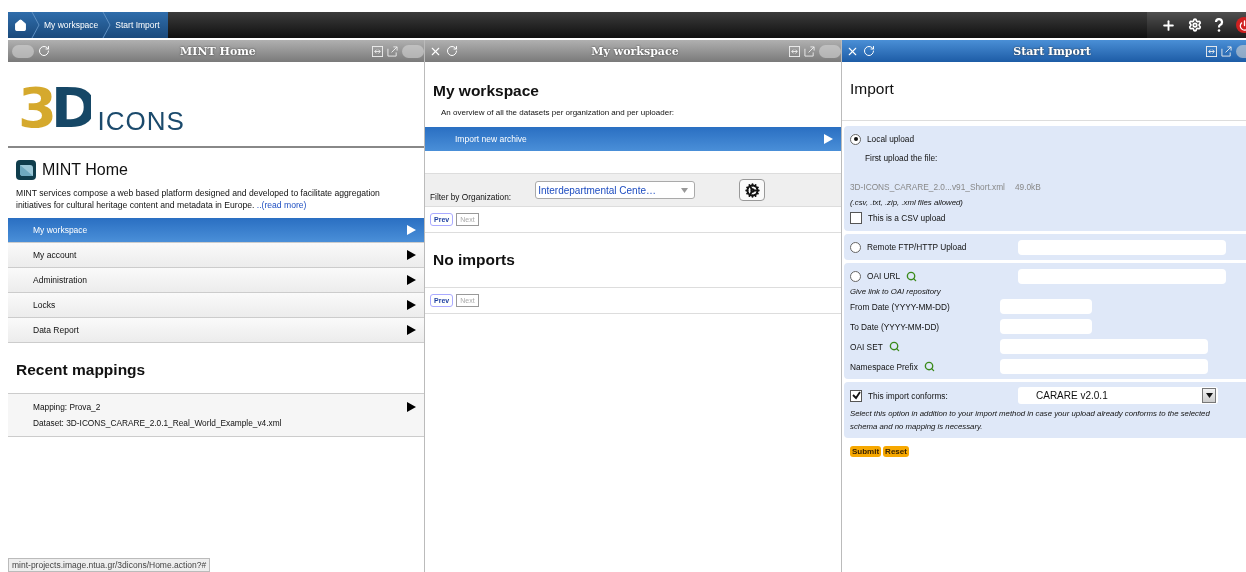 This screenshot has height=572, width=1246. What do you see at coordinates (1044, 91) in the screenshot?
I see `page-heading: Import` at bounding box center [1044, 91].